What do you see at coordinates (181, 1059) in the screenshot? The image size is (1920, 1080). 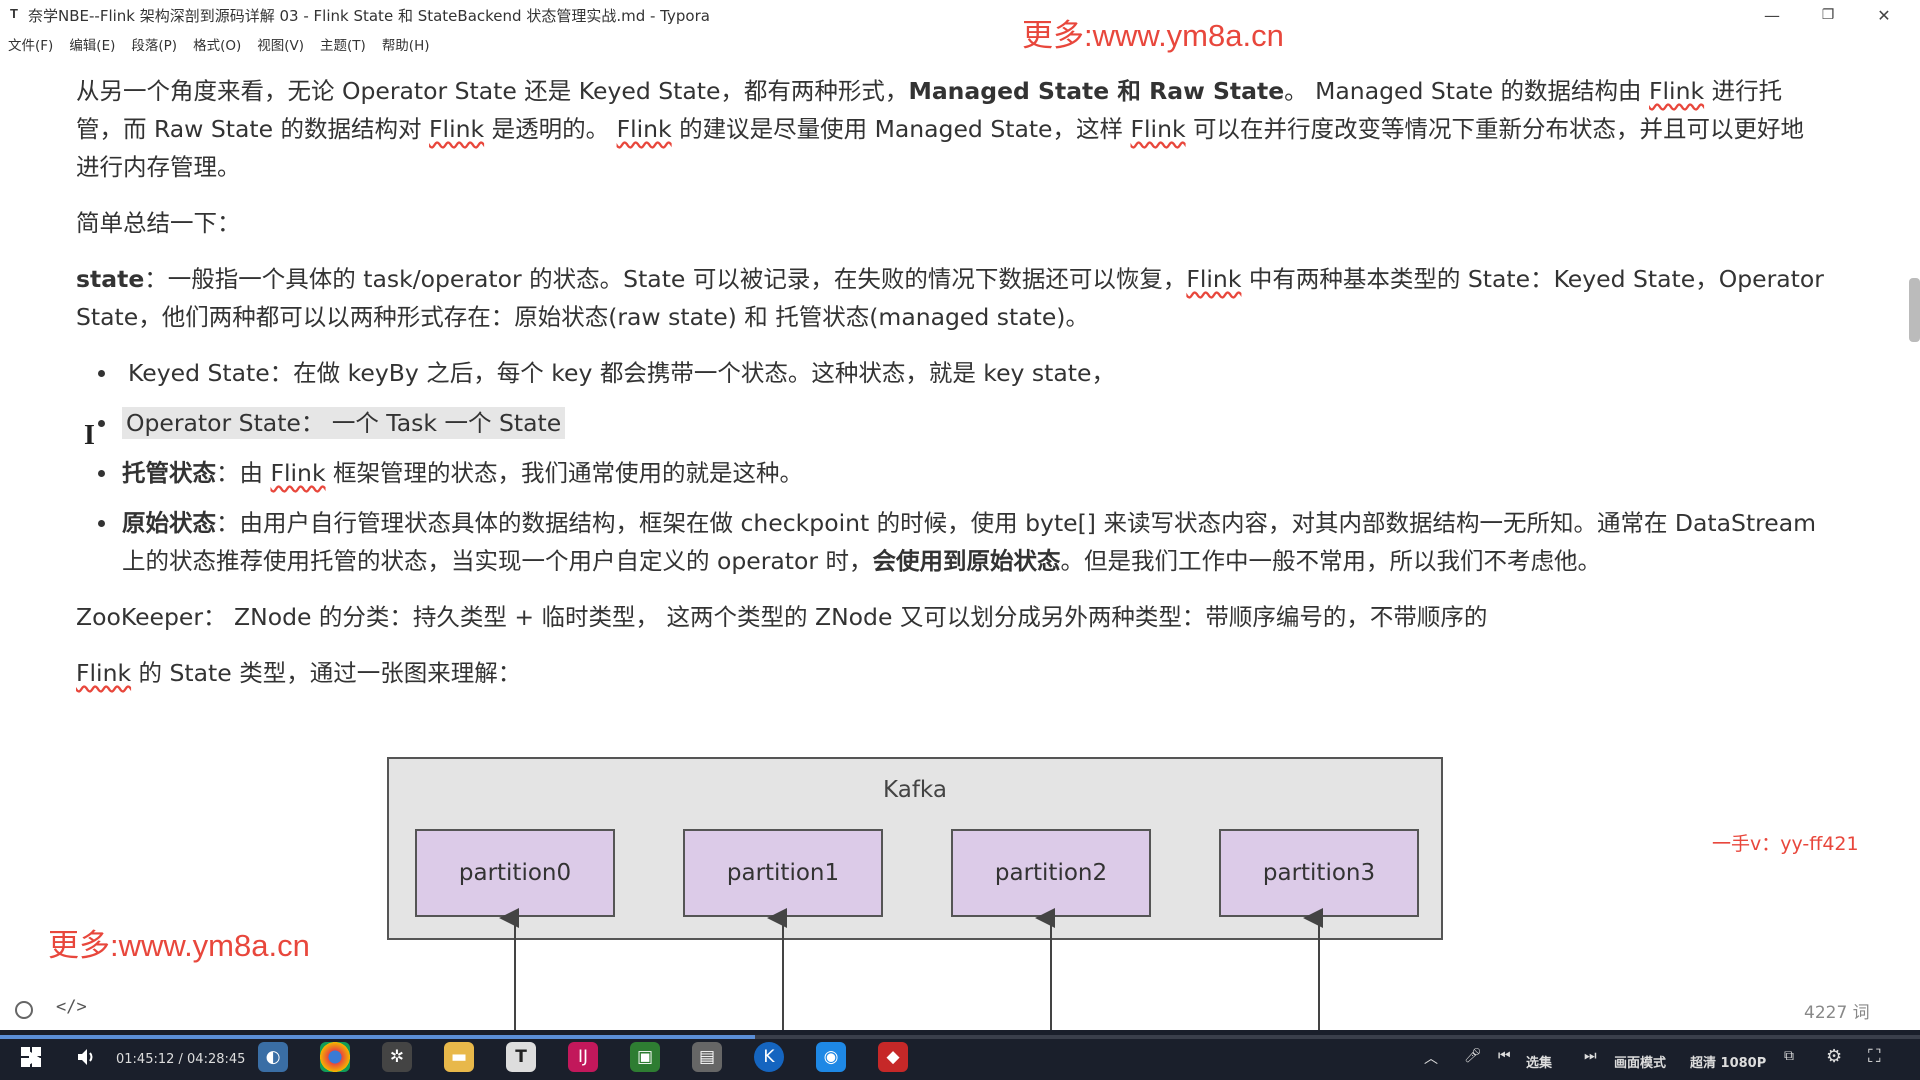 I see `video-time: 01:45:12 / 04:28:45` at bounding box center [181, 1059].